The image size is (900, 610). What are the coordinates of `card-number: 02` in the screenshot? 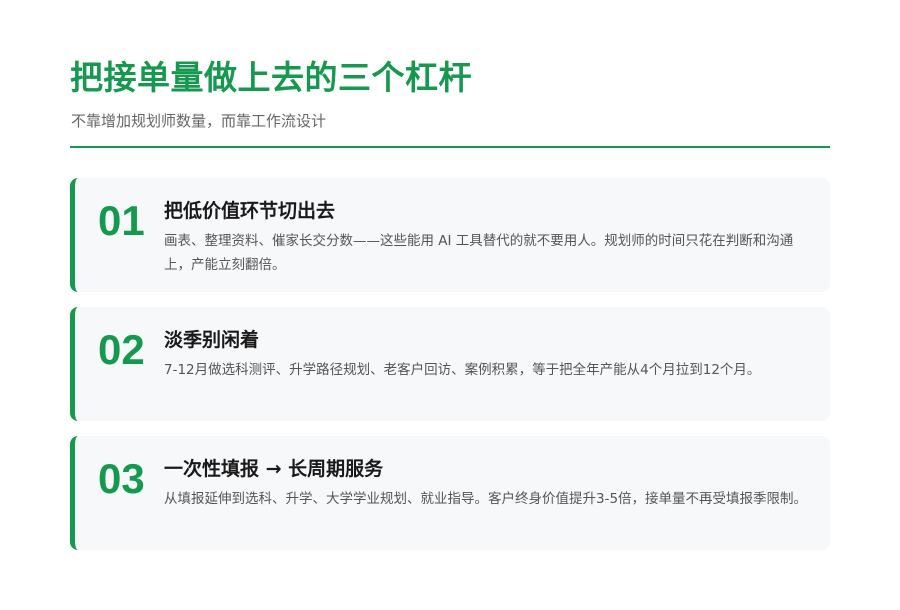 It's located at (121, 349).